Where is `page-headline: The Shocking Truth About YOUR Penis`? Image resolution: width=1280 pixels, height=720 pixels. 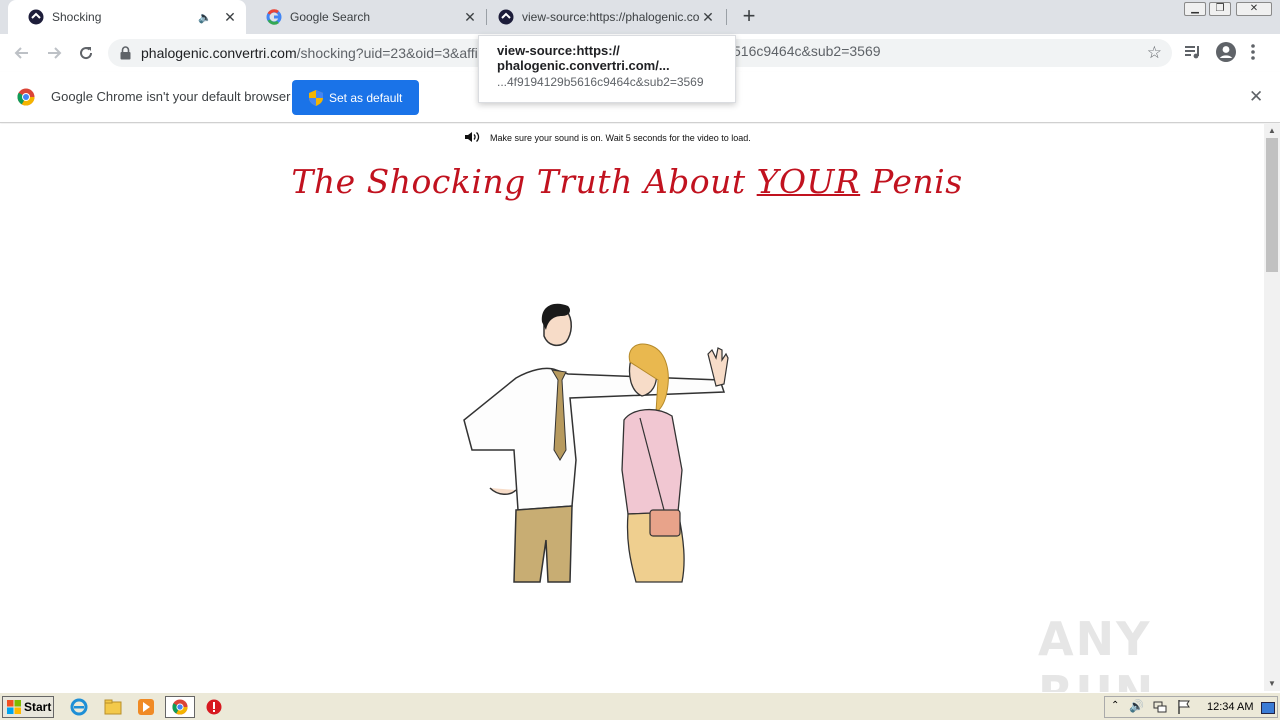
page-headline: The Shocking Truth About YOUR Penis is located at coordinates (627, 181).